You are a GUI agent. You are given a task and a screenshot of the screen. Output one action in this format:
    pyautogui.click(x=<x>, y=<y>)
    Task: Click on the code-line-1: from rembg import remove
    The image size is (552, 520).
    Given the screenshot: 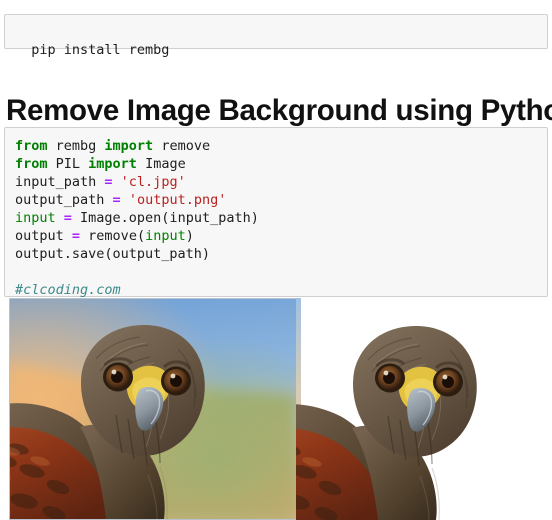 What is the action you would take?
    pyautogui.click(x=281, y=146)
    